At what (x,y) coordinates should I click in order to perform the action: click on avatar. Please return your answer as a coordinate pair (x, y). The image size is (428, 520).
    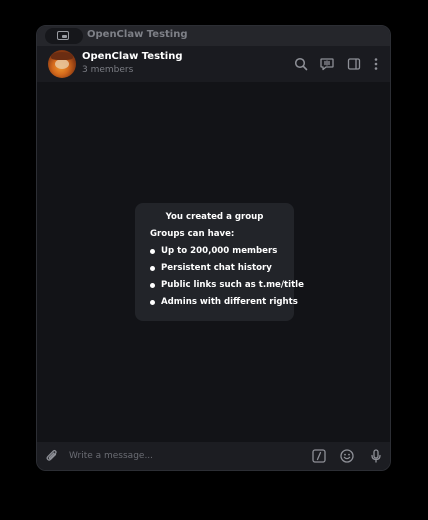
    Looking at the image, I should click on (62, 64).